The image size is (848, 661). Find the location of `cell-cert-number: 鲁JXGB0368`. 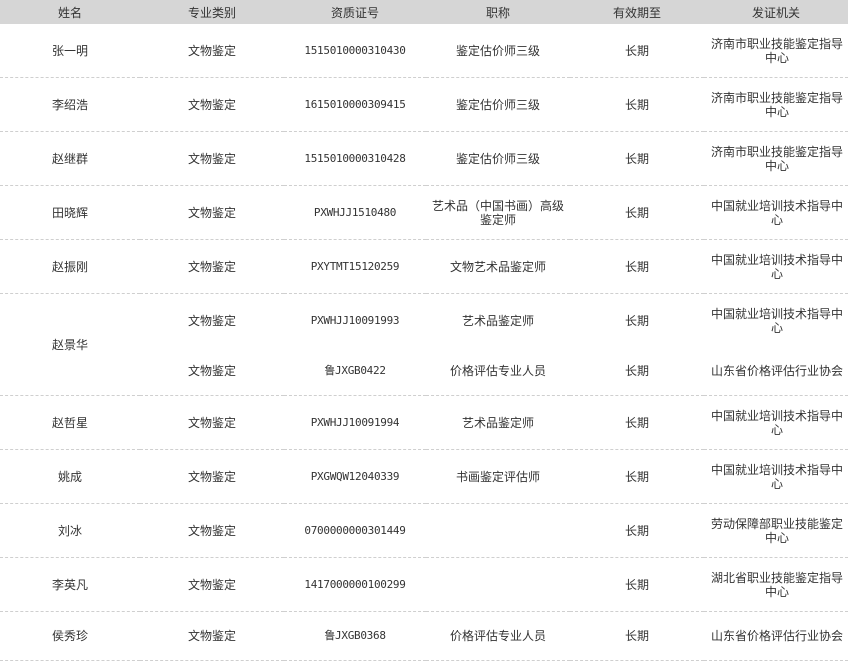

cell-cert-number: 鲁JXGB0368 is located at coordinates (355, 636).